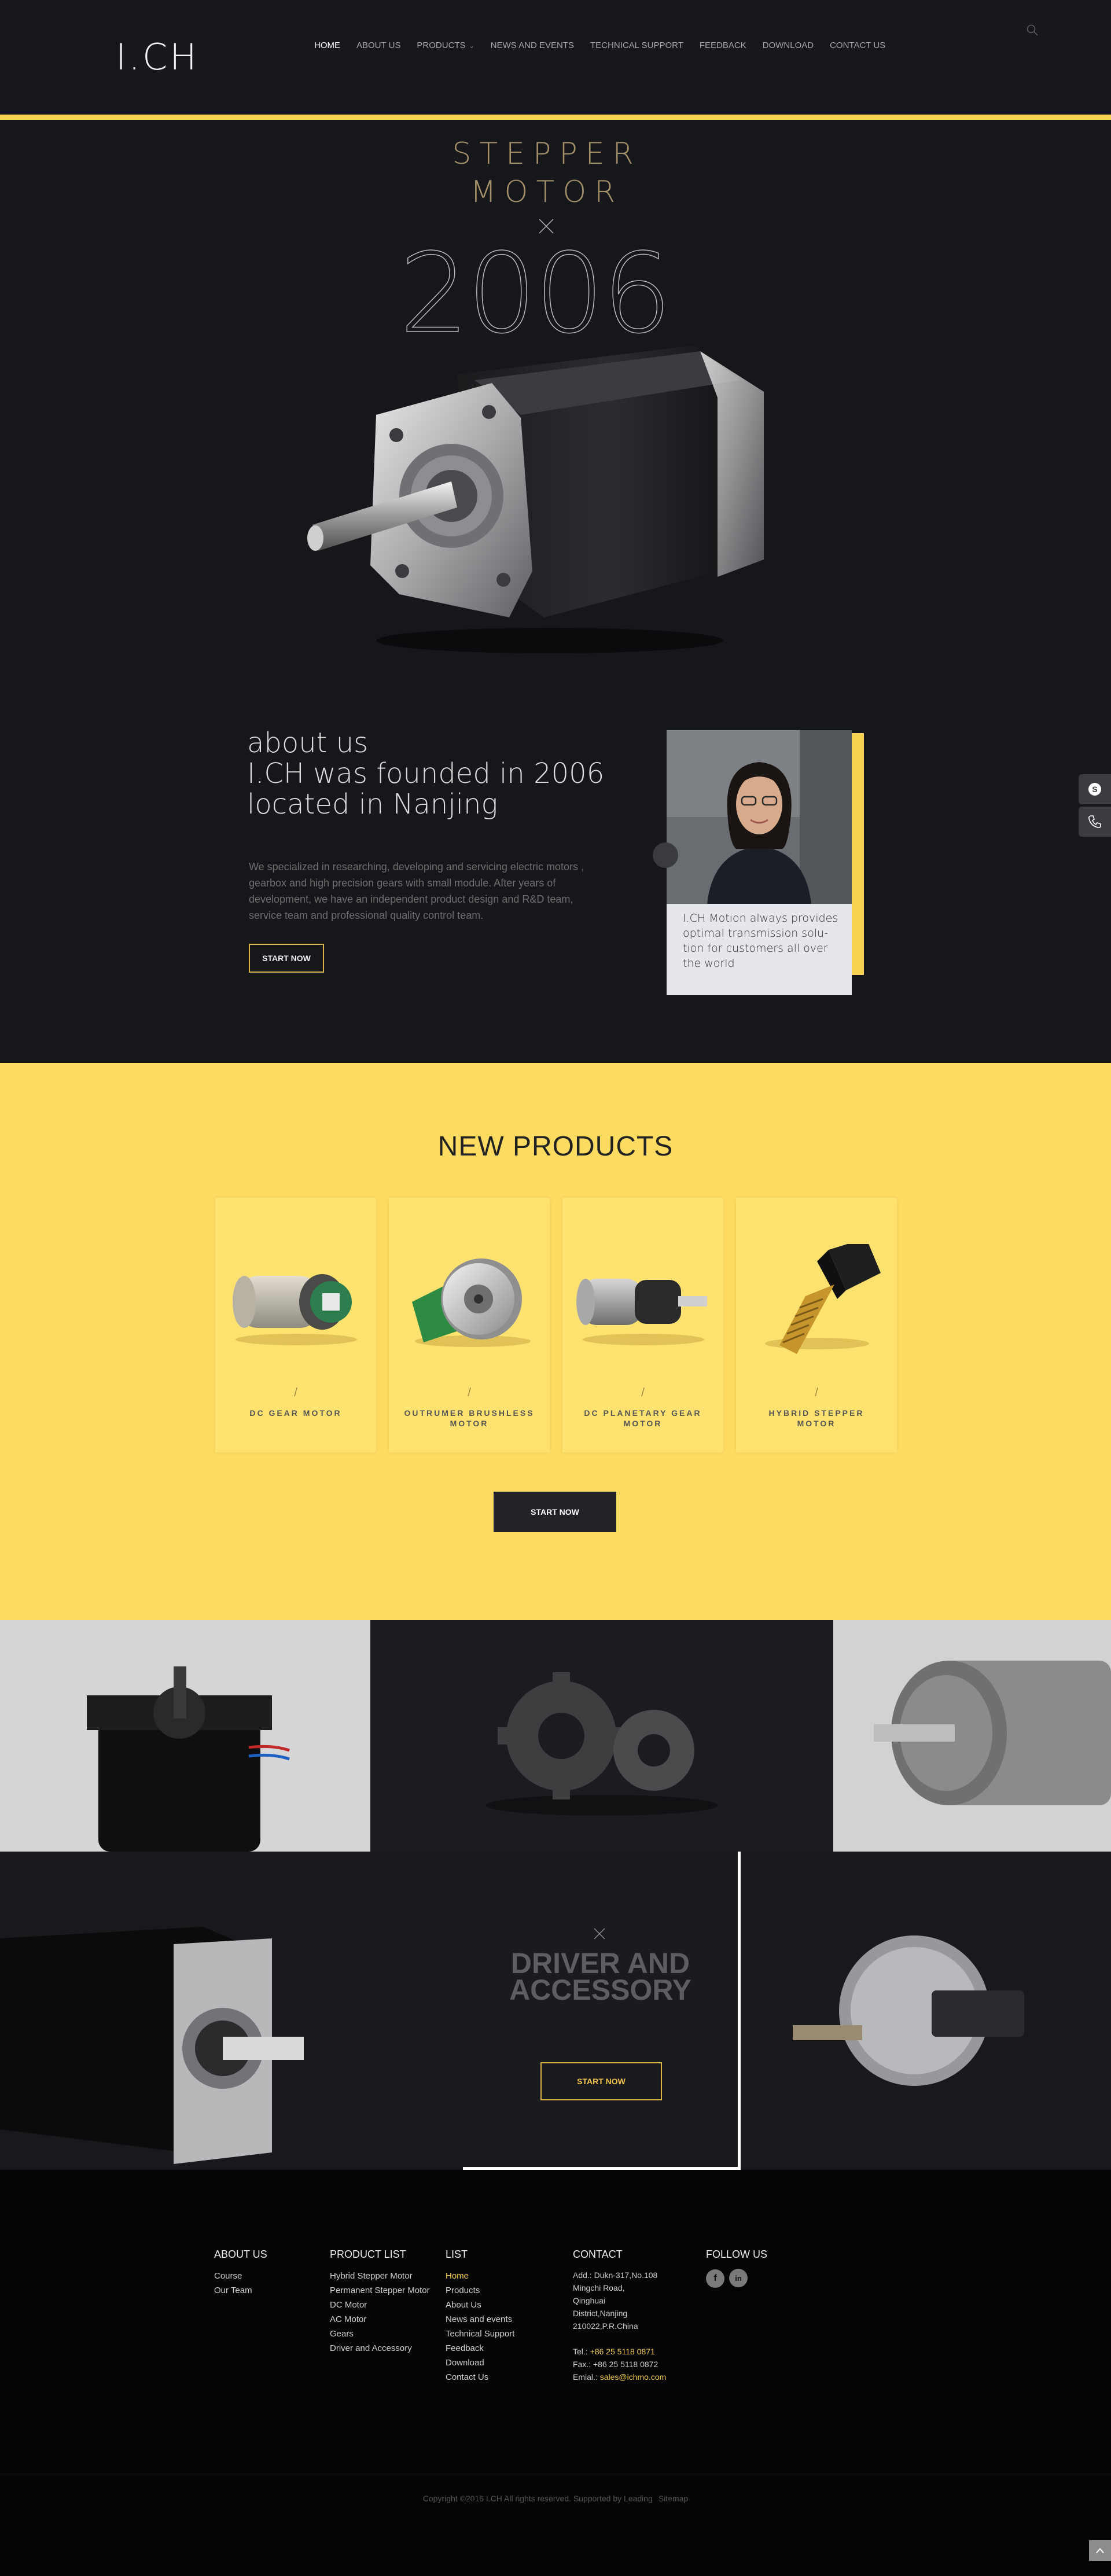 The image size is (1111, 2576). What do you see at coordinates (327, 45) in the screenshot?
I see `nav-home: HOME` at bounding box center [327, 45].